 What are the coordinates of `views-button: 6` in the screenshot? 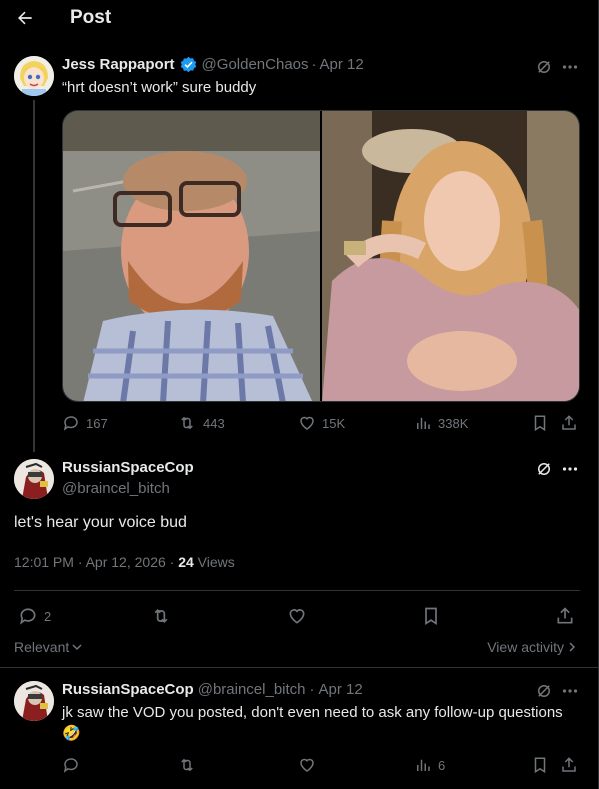 It's located at (429, 765).